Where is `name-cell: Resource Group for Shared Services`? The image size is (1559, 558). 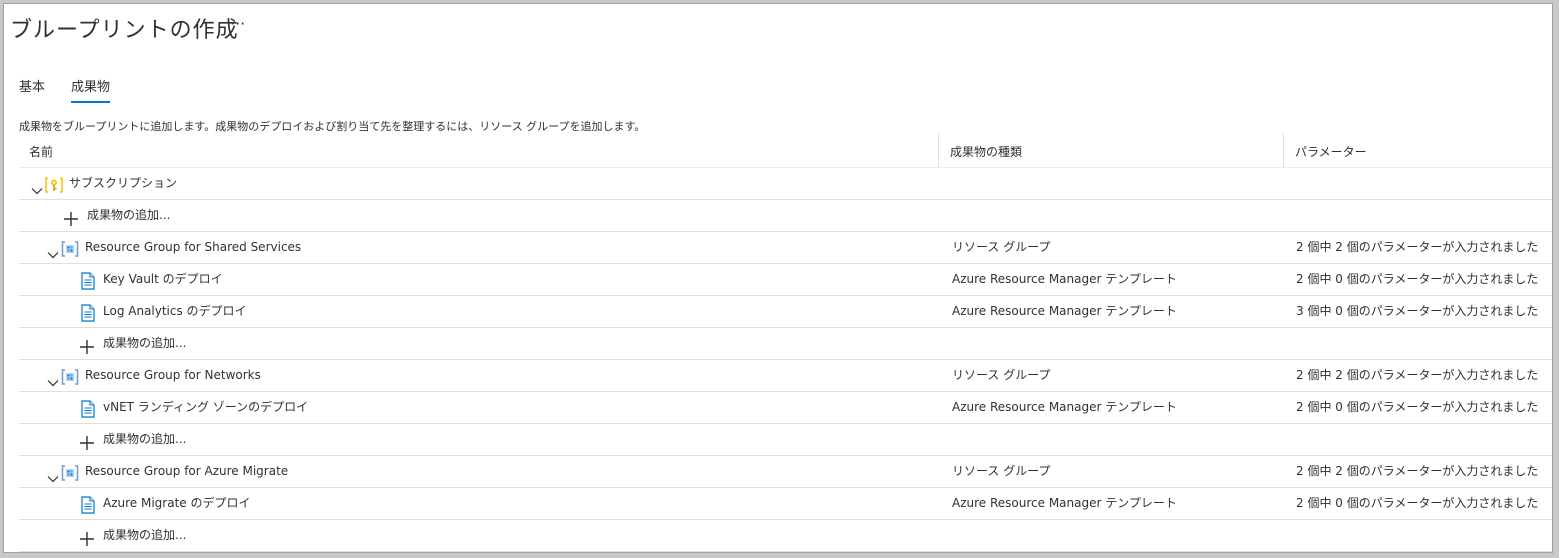 name-cell: Resource Group for Shared Services is located at coordinates (174, 247).